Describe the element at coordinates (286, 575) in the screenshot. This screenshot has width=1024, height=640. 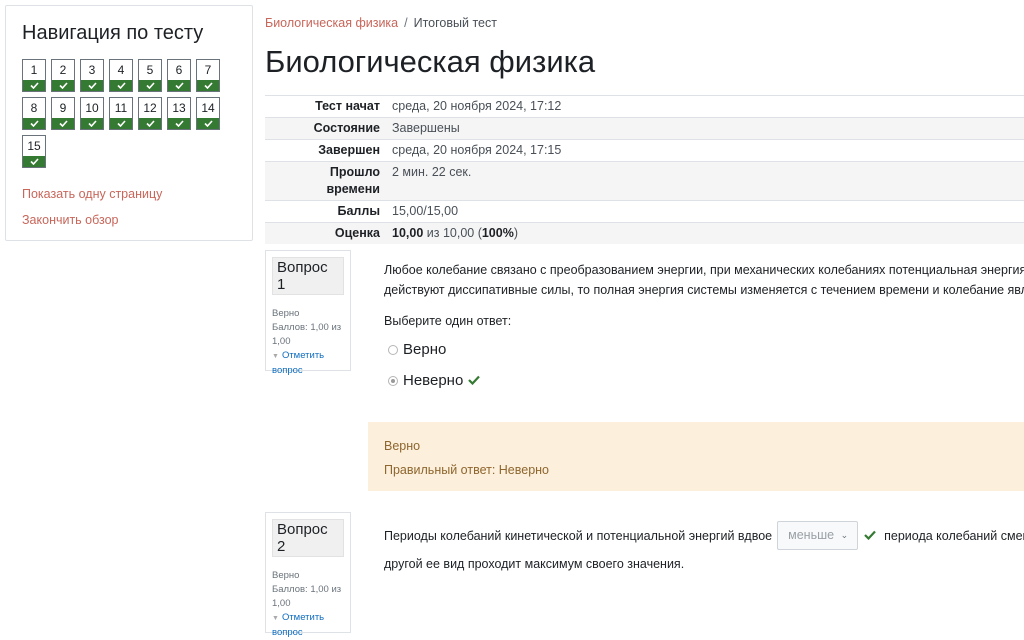
I see `question-state: Верно` at that location.